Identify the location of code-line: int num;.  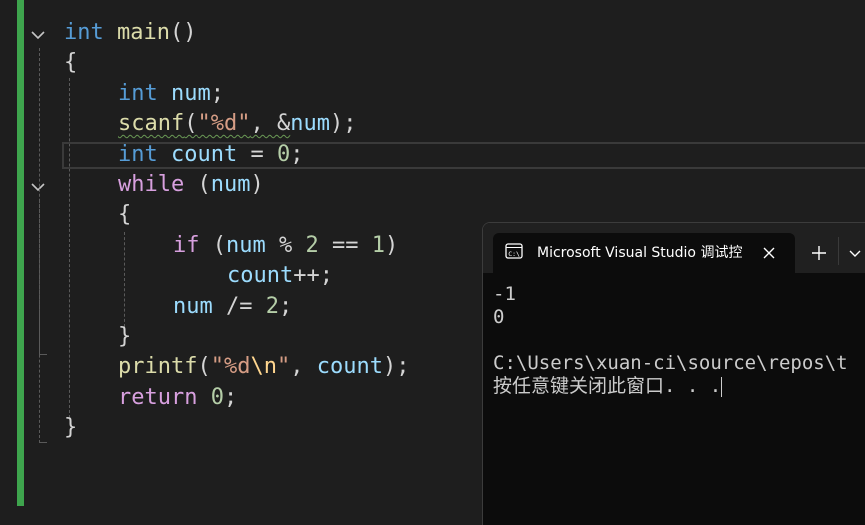
(171, 94).